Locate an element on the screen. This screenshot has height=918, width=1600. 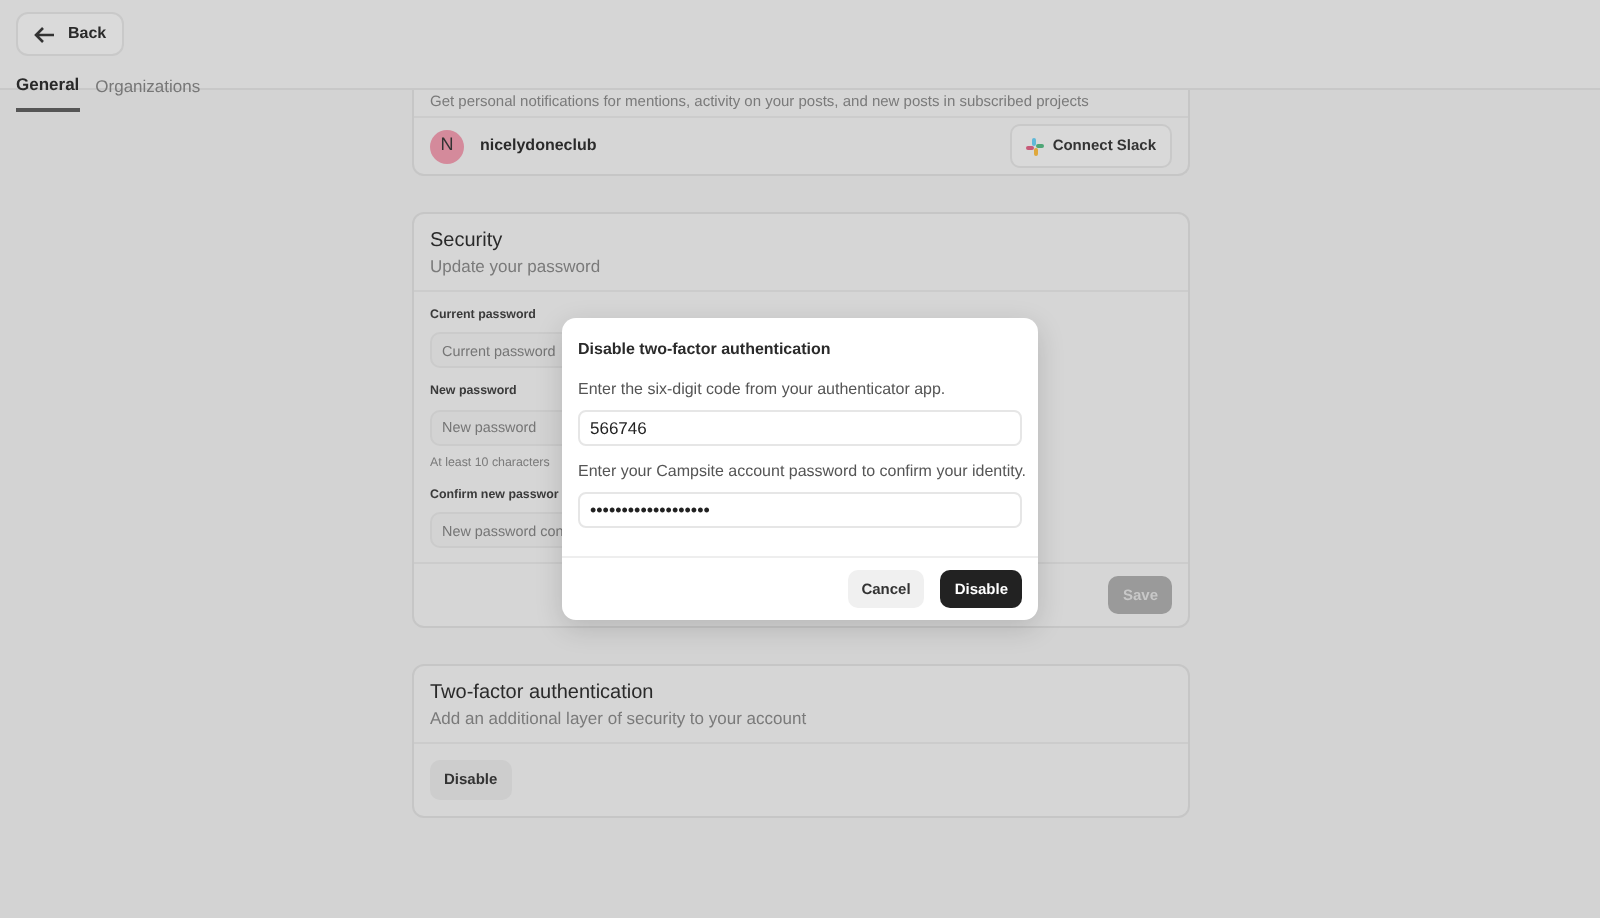
avatar: N is located at coordinates (447, 146).